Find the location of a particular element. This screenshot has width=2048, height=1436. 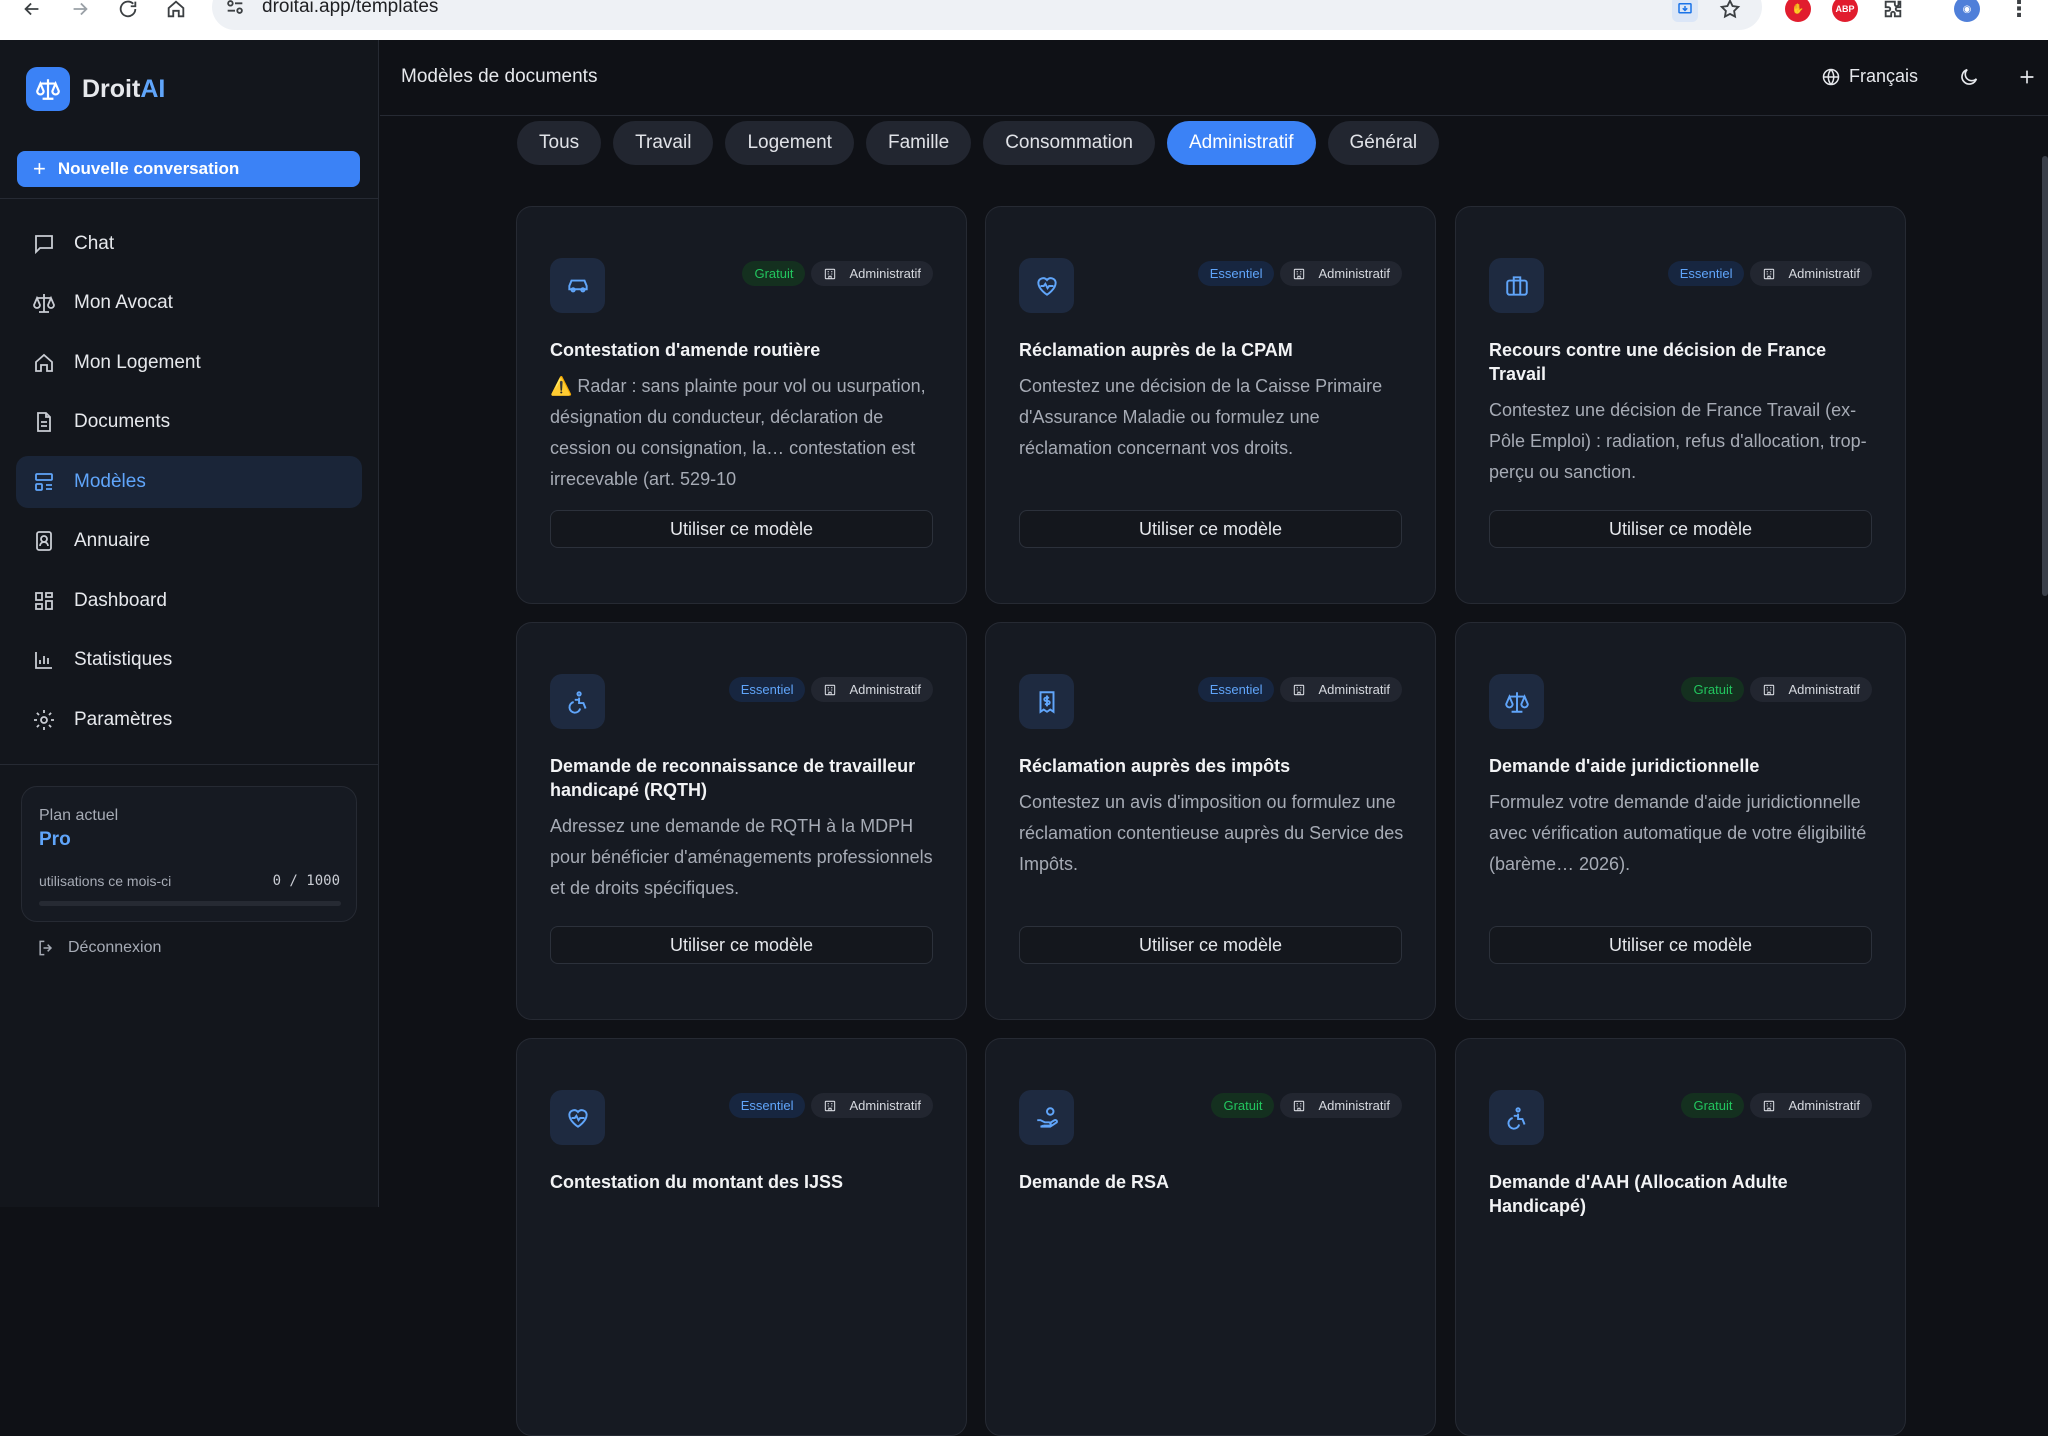

brand-logo: DroitAI is located at coordinates (95, 89).